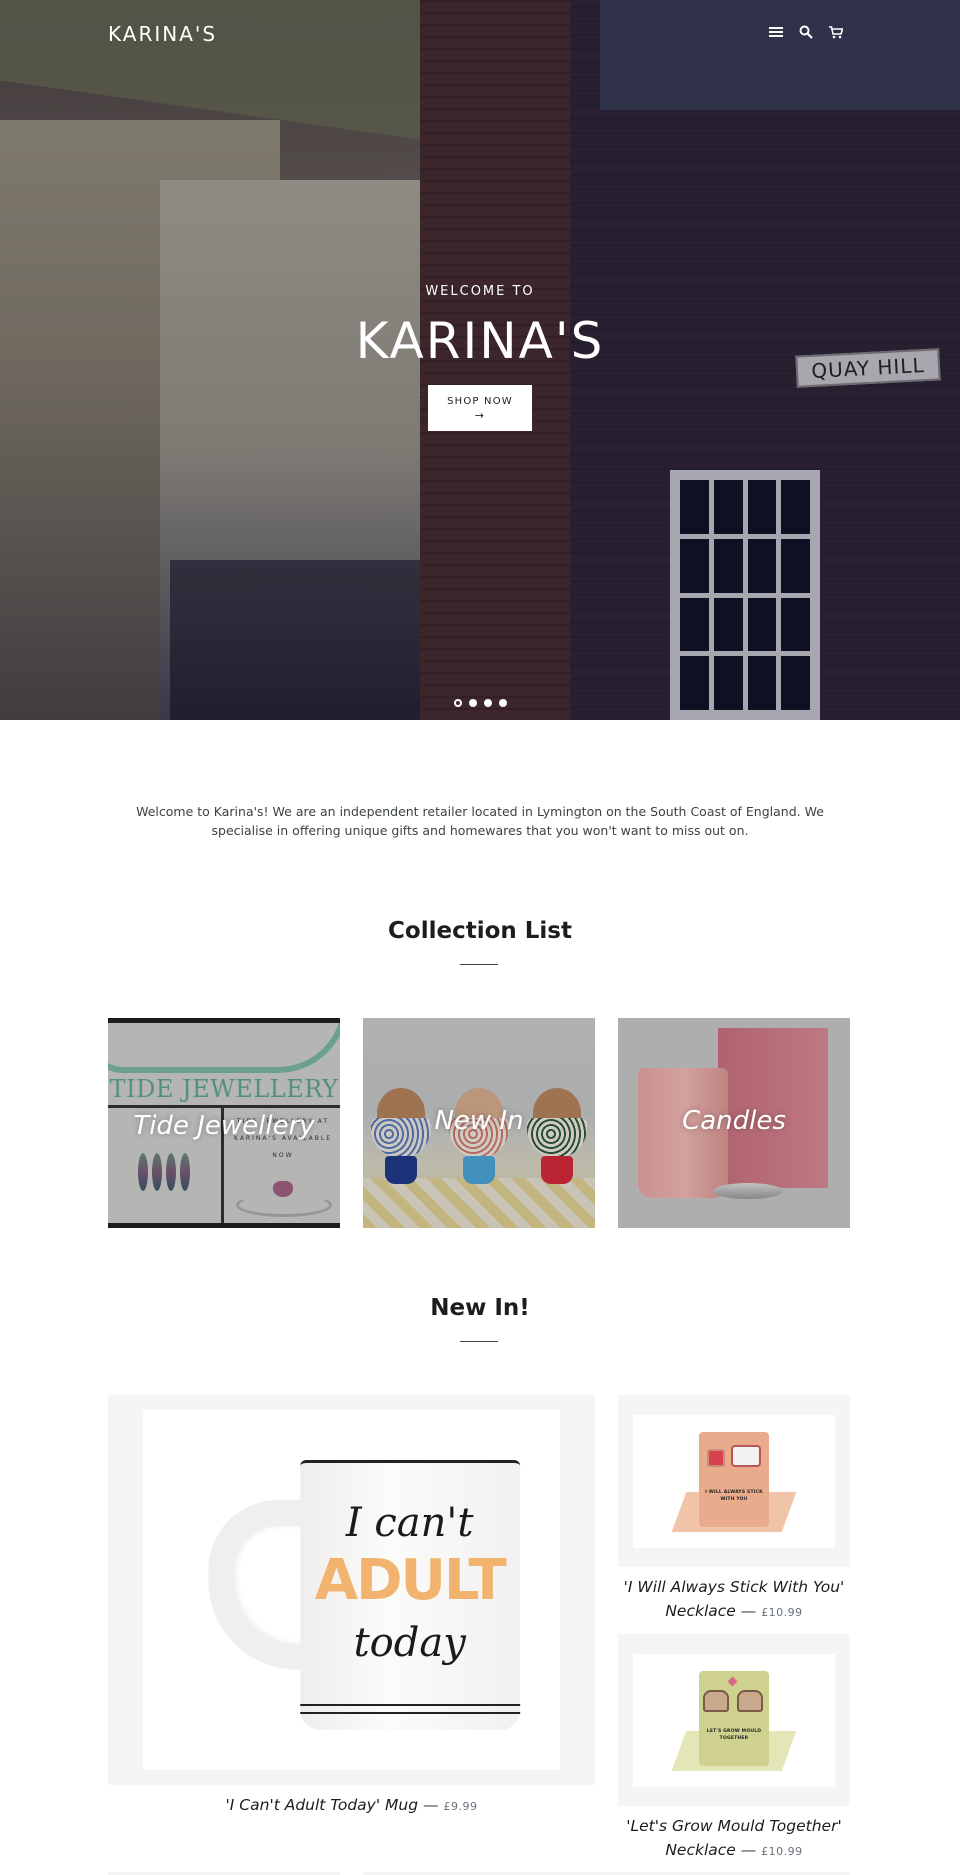 The image size is (960, 1875). I want to click on product-image-frame: LET'S GROW MOULD TOGETHER, so click(734, 1720).